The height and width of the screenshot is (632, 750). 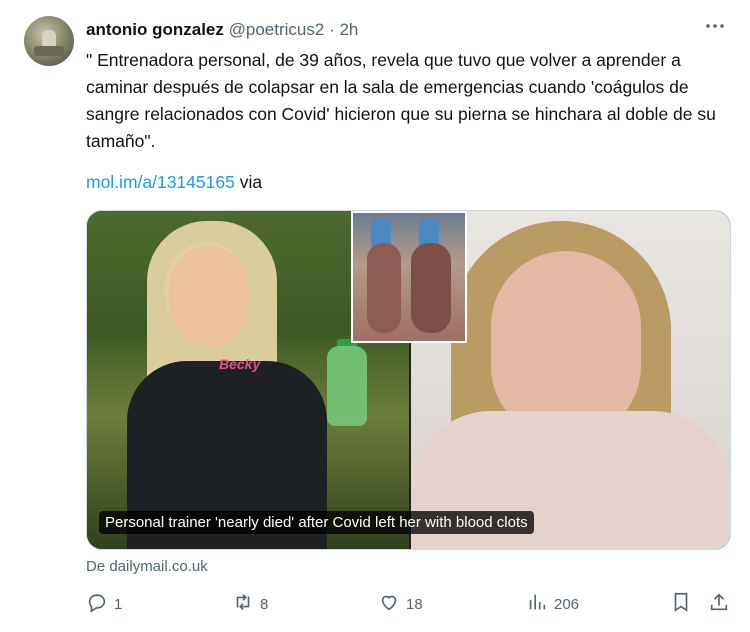 What do you see at coordinates (537, 604) in the screenshot?
I see `views-icon` at bounding box center [537, 604].